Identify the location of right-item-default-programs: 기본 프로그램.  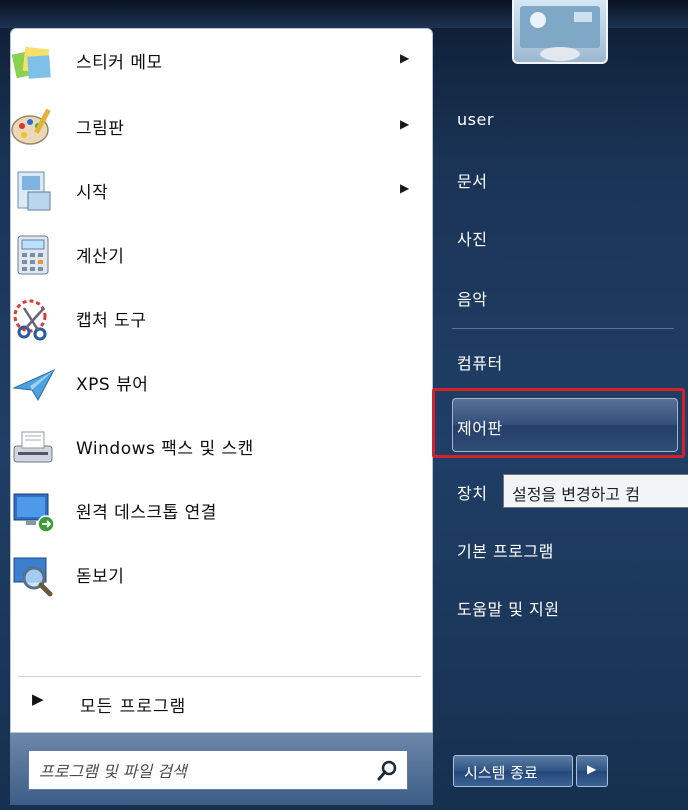
(561, 548).